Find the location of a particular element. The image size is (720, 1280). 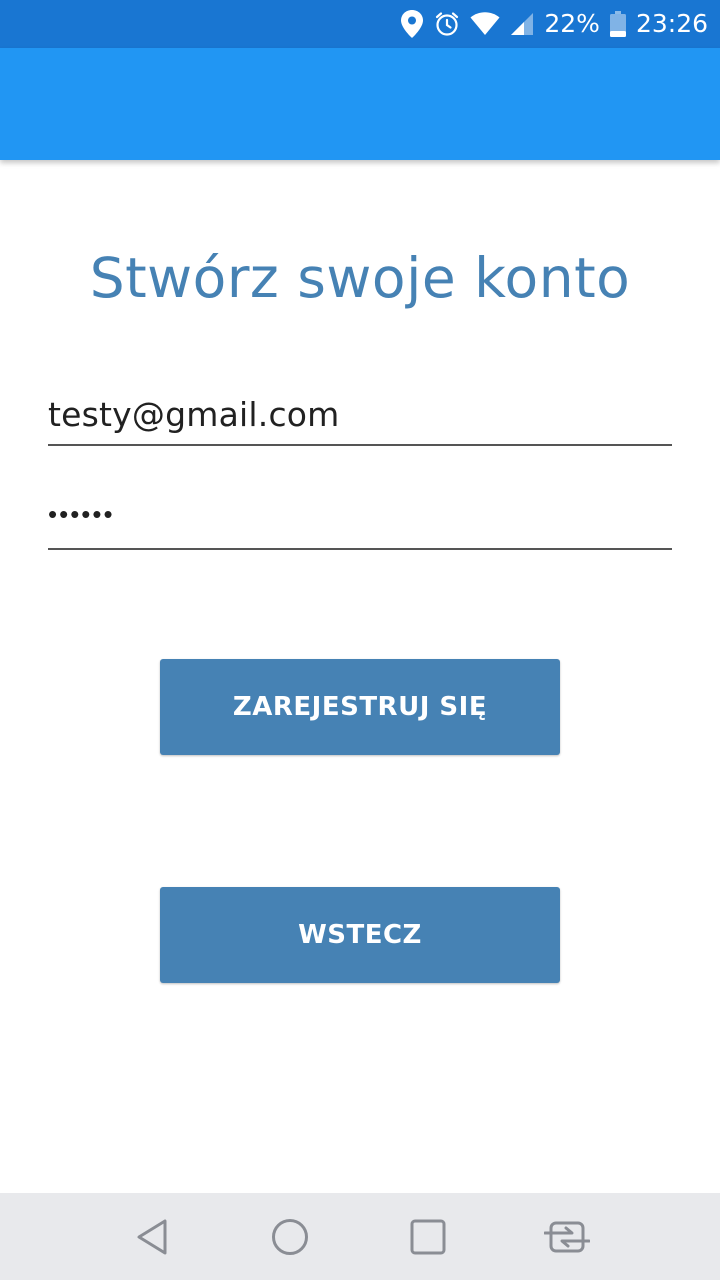

password-value: •••••• is located at coordinates (81, 514).